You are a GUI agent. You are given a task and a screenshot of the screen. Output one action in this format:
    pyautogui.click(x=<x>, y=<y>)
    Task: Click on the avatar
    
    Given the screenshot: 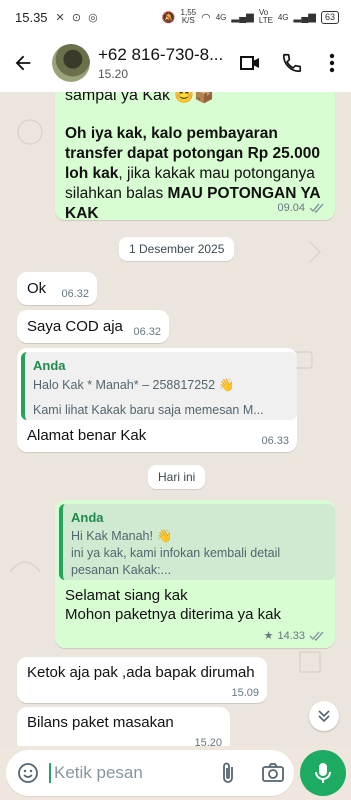 What is the action you would take?
    pyautogui.click(x=71, y=63)
    